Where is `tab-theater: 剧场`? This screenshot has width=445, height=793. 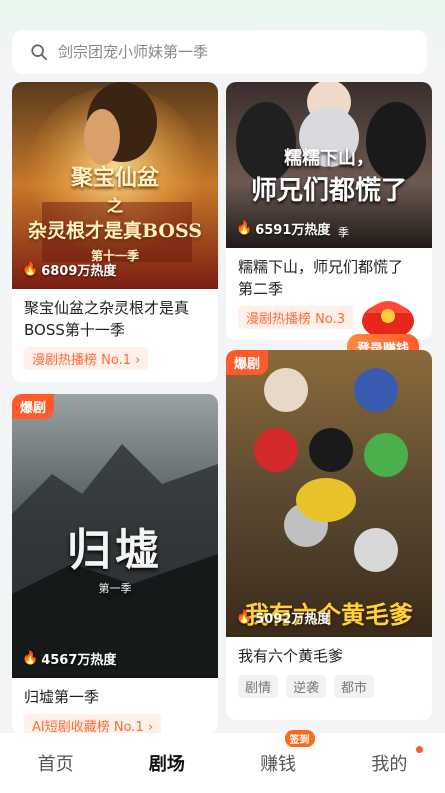 tab-theater: 剧场 is located at coordinates (166, 763).